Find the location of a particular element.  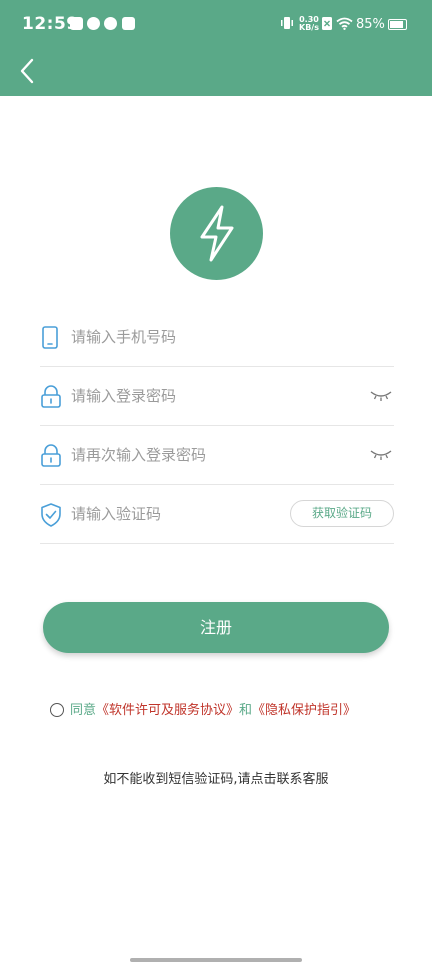

password-row is located at coordinates (217, 396).